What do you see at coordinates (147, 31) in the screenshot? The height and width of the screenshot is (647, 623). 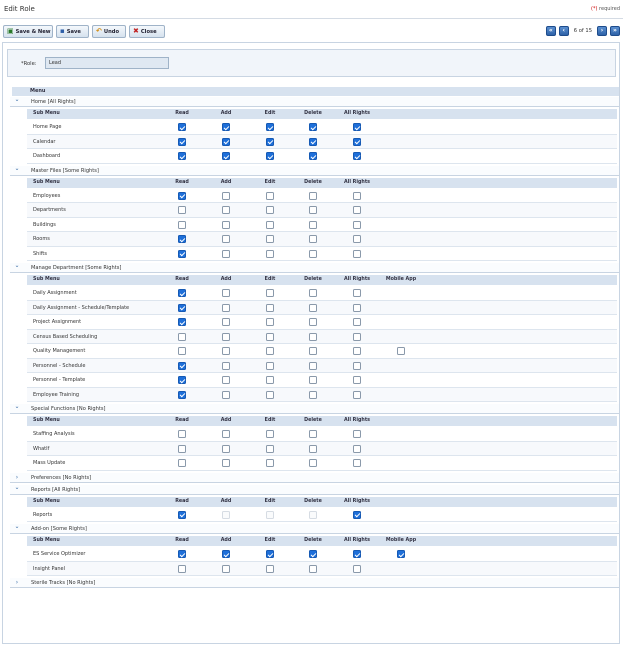 I see `close-button: ✖ Close` at bounding box center [147, 31].